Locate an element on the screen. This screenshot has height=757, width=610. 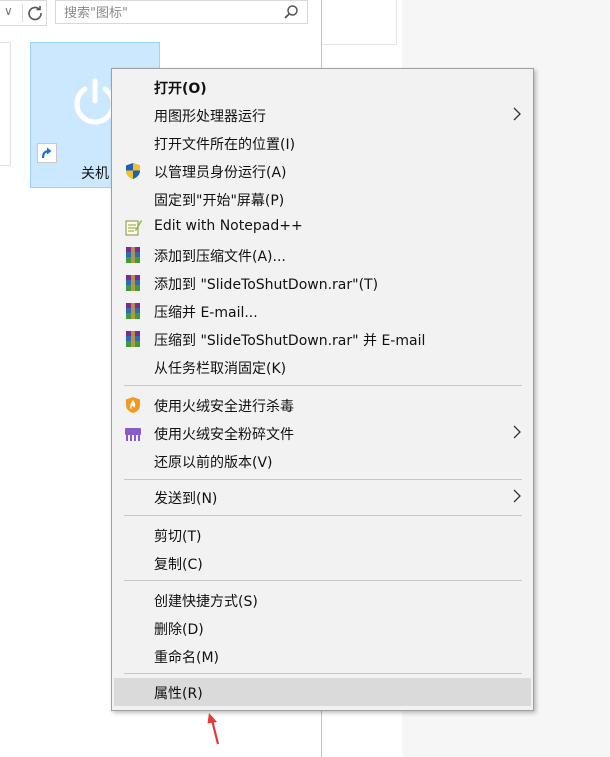
explorer-toolbar: ∨ is located at coordinates (160, 13).